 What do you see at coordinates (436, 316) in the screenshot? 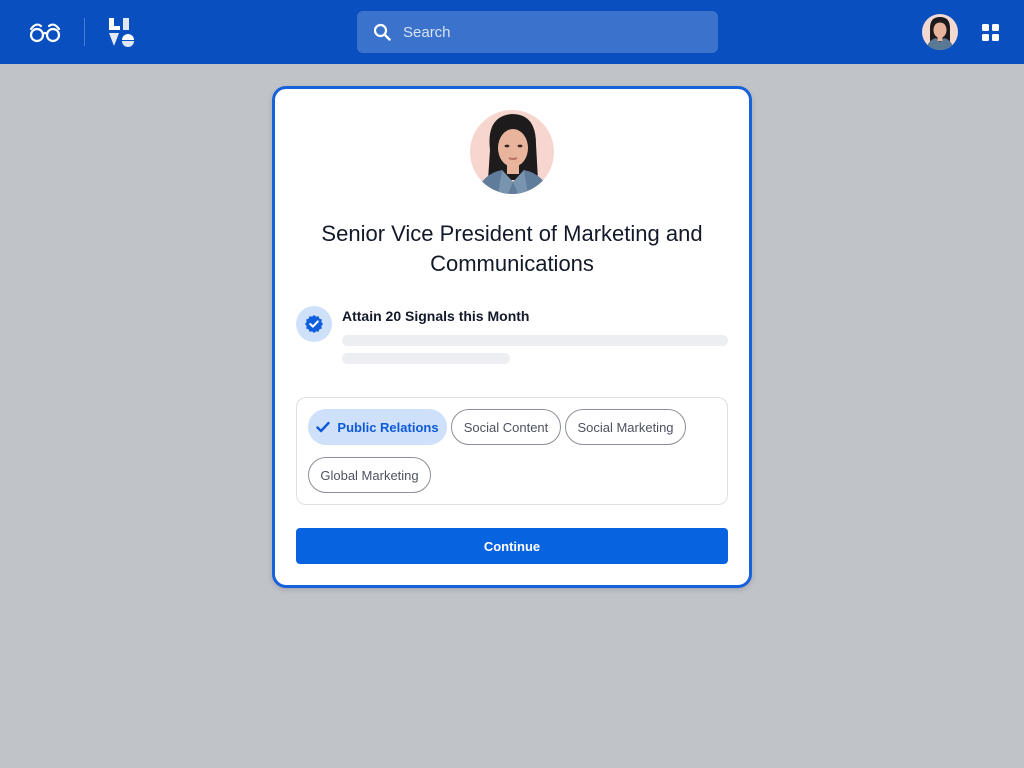
I see `goal-title: Attain 20 Signals this Month` at bounding box center [436, 316].